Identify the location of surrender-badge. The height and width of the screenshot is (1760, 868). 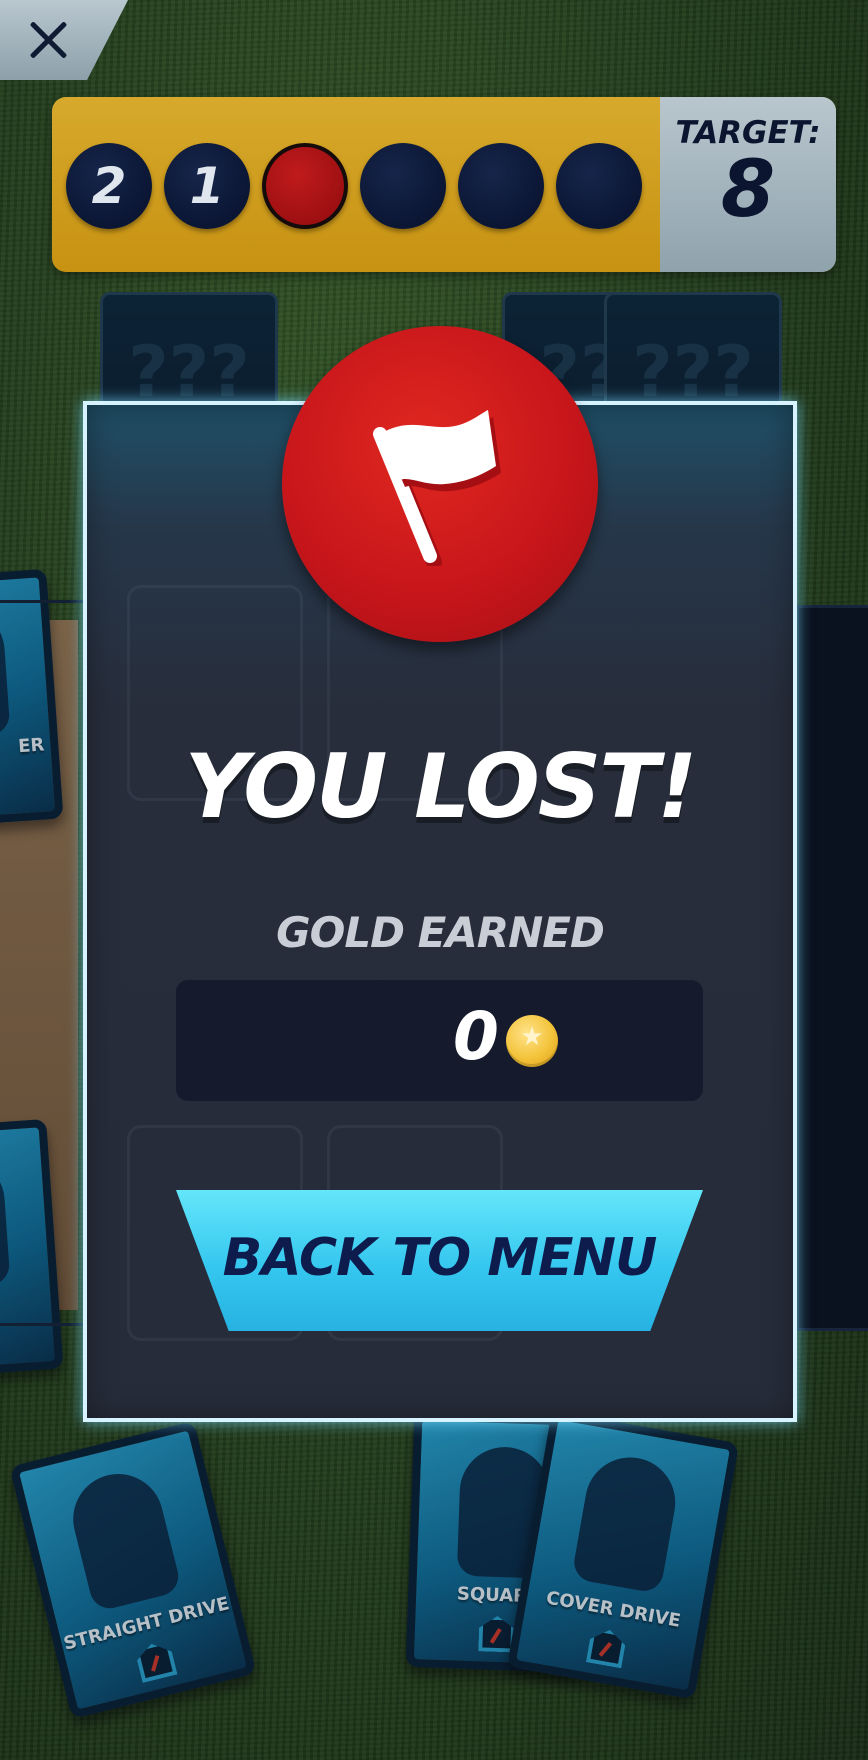
(440, 484).